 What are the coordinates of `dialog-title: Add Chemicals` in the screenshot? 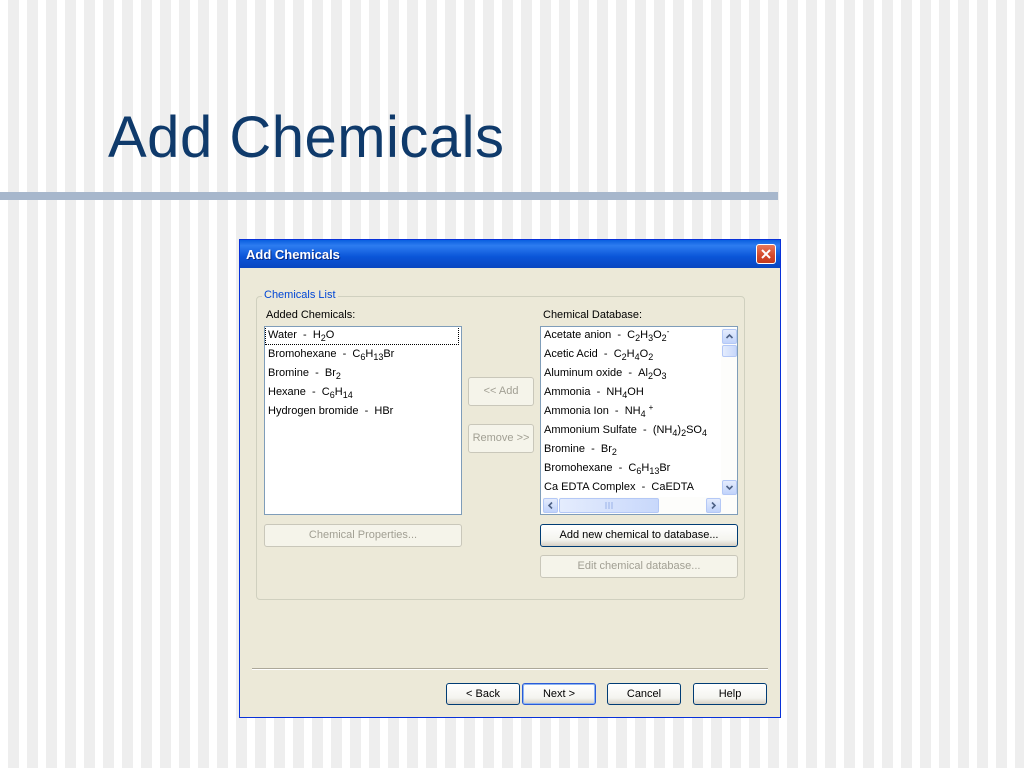 It's located at (293, 254).